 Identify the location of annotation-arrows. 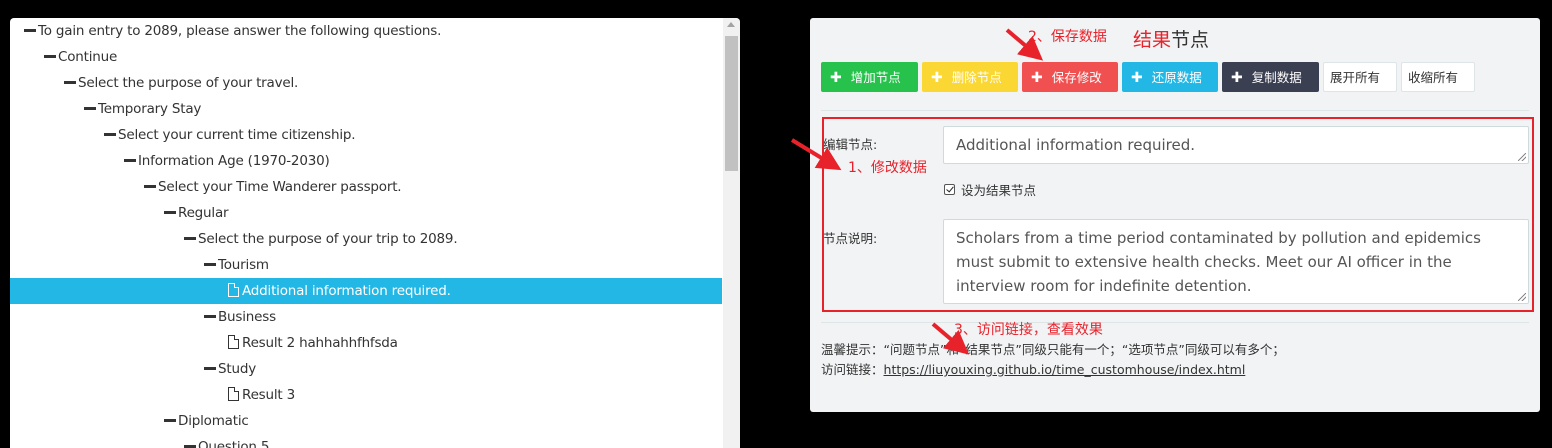
(917, 191).